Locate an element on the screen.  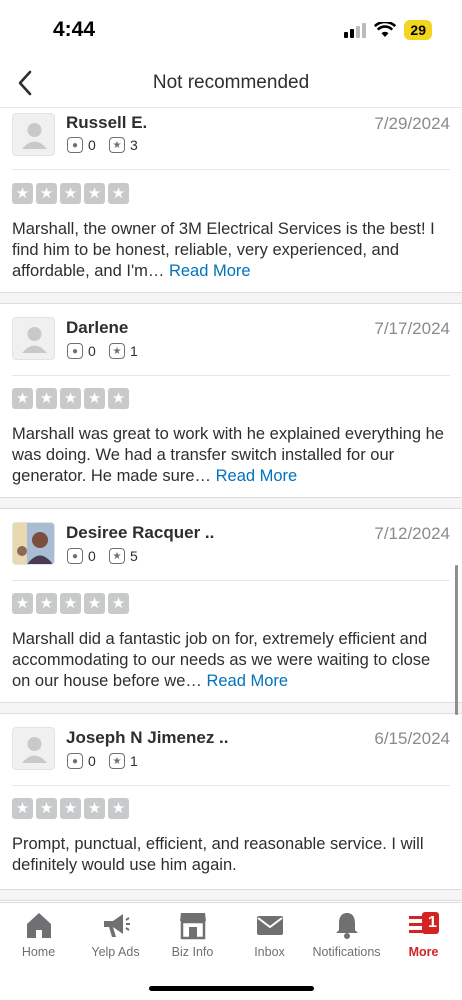
status-icons: 29 is located at coordinates (388, 30).